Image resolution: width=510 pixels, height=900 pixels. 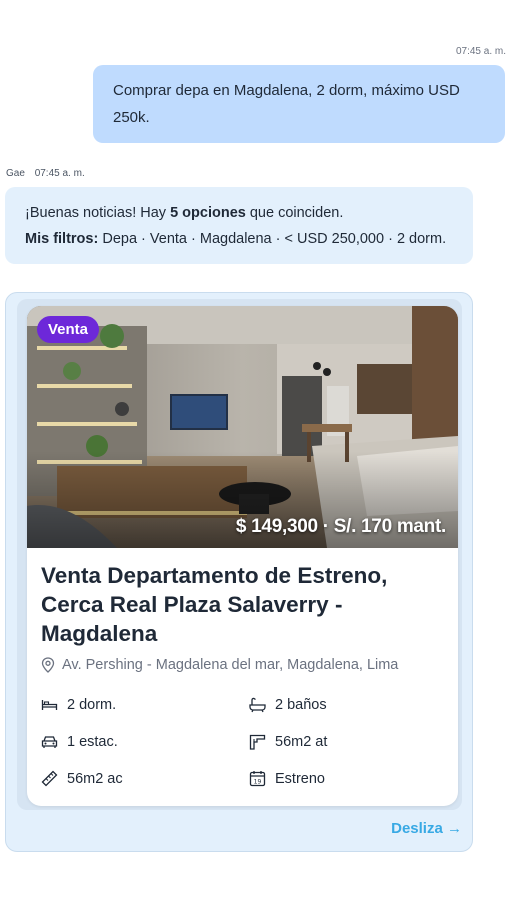 What do you see at coordinates (59, 173) in the screenshot?
I see `bot-message-time: 07:45 a. m.` at bounding box center [59, 173].